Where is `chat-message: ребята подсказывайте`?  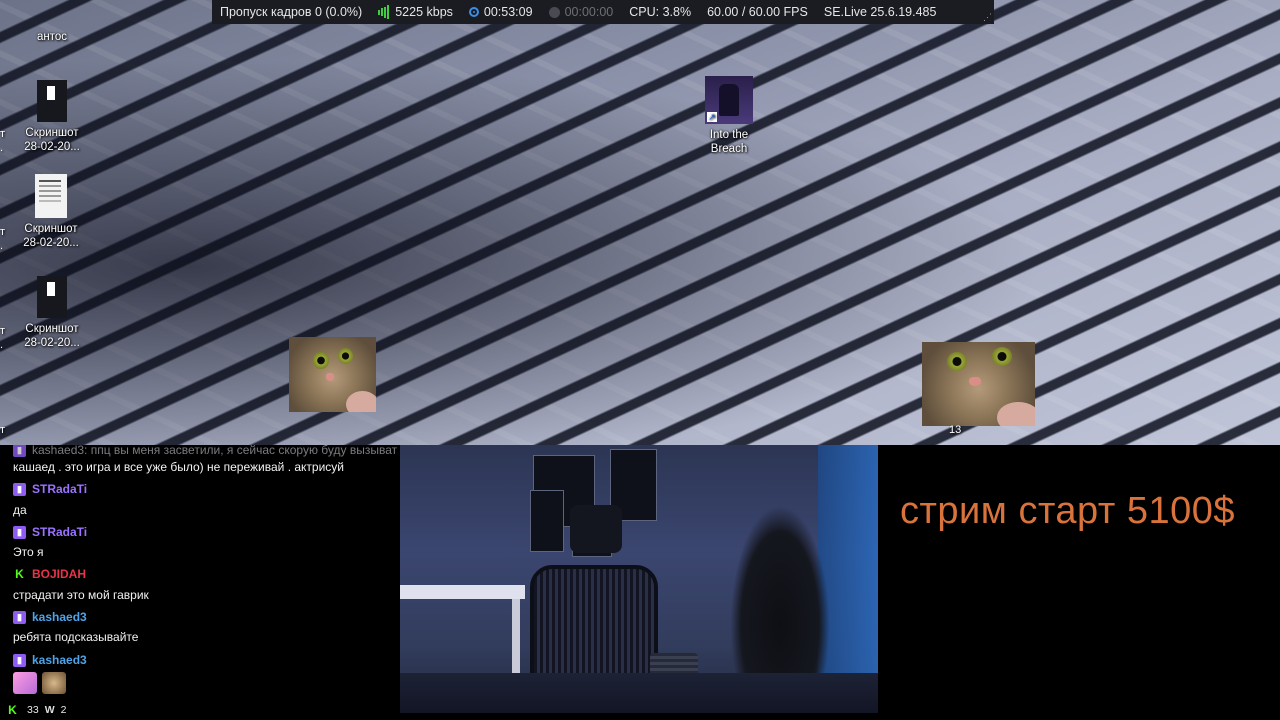
chat-message: ребята подсказывайте is located at coordinates (76, 637).